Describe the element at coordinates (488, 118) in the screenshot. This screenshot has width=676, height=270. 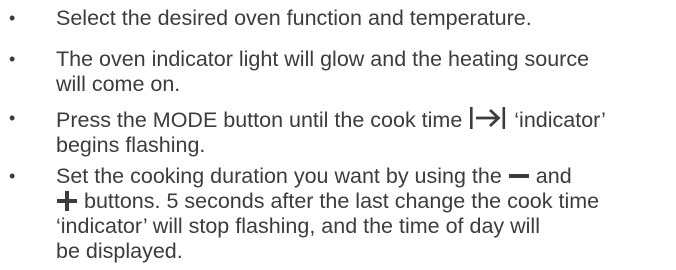
I see `cook-time-arrow-icon` at that location.